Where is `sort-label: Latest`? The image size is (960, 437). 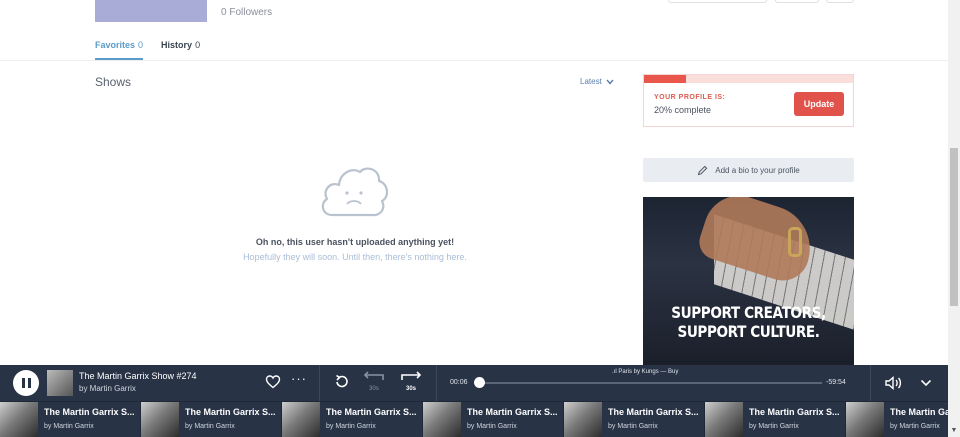
sort-label: Latest is located at coordinates (591, 81).